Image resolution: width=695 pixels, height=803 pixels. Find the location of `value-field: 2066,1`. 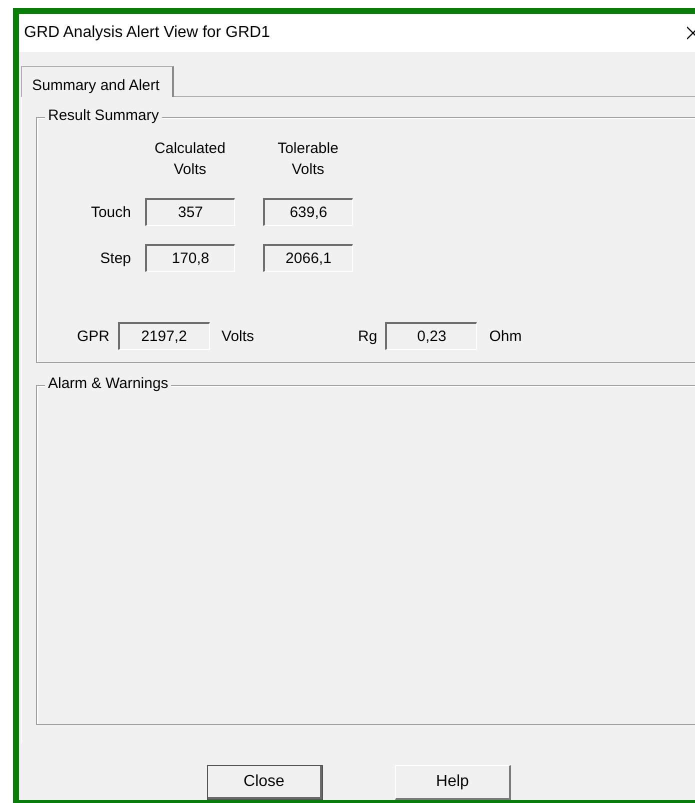

value-field: 2066,1 is located at coordinates (308, 258).